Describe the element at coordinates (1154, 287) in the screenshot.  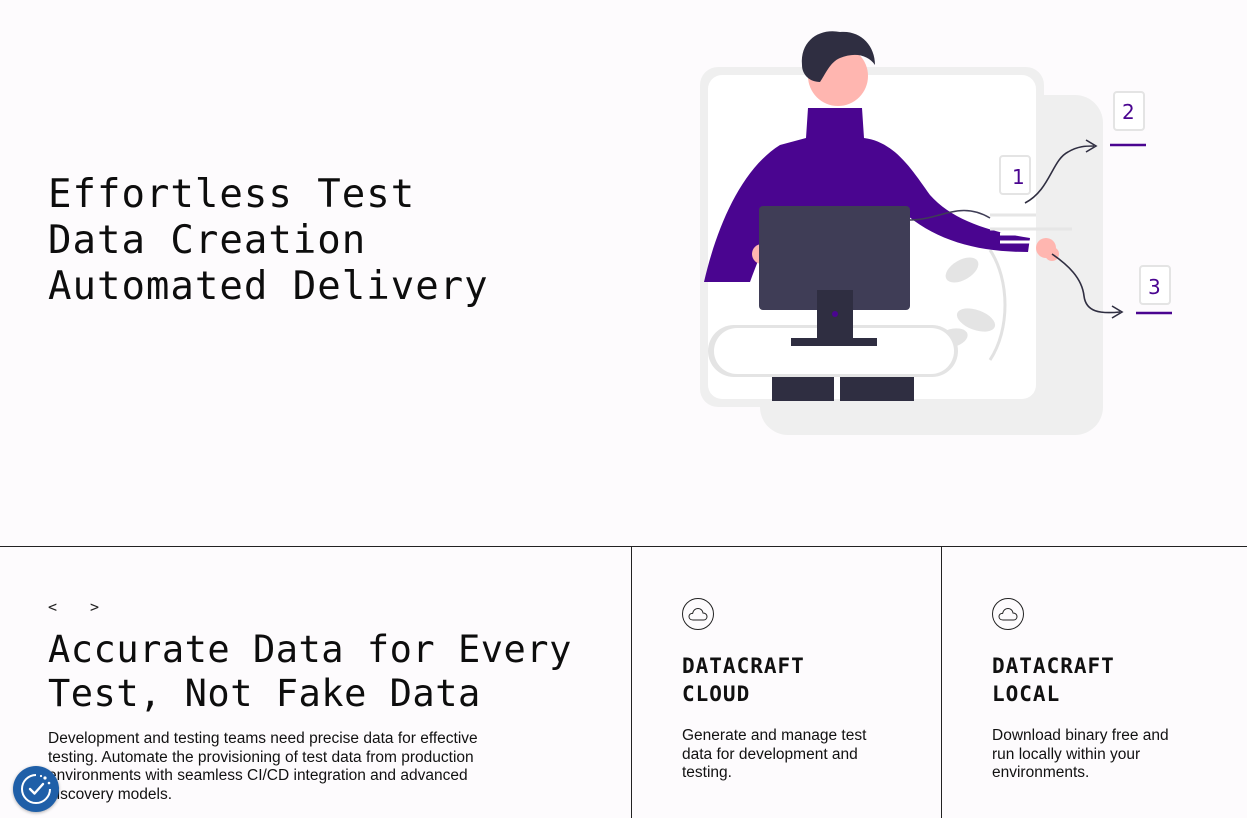
I see `step-label-3: 3` at that location.